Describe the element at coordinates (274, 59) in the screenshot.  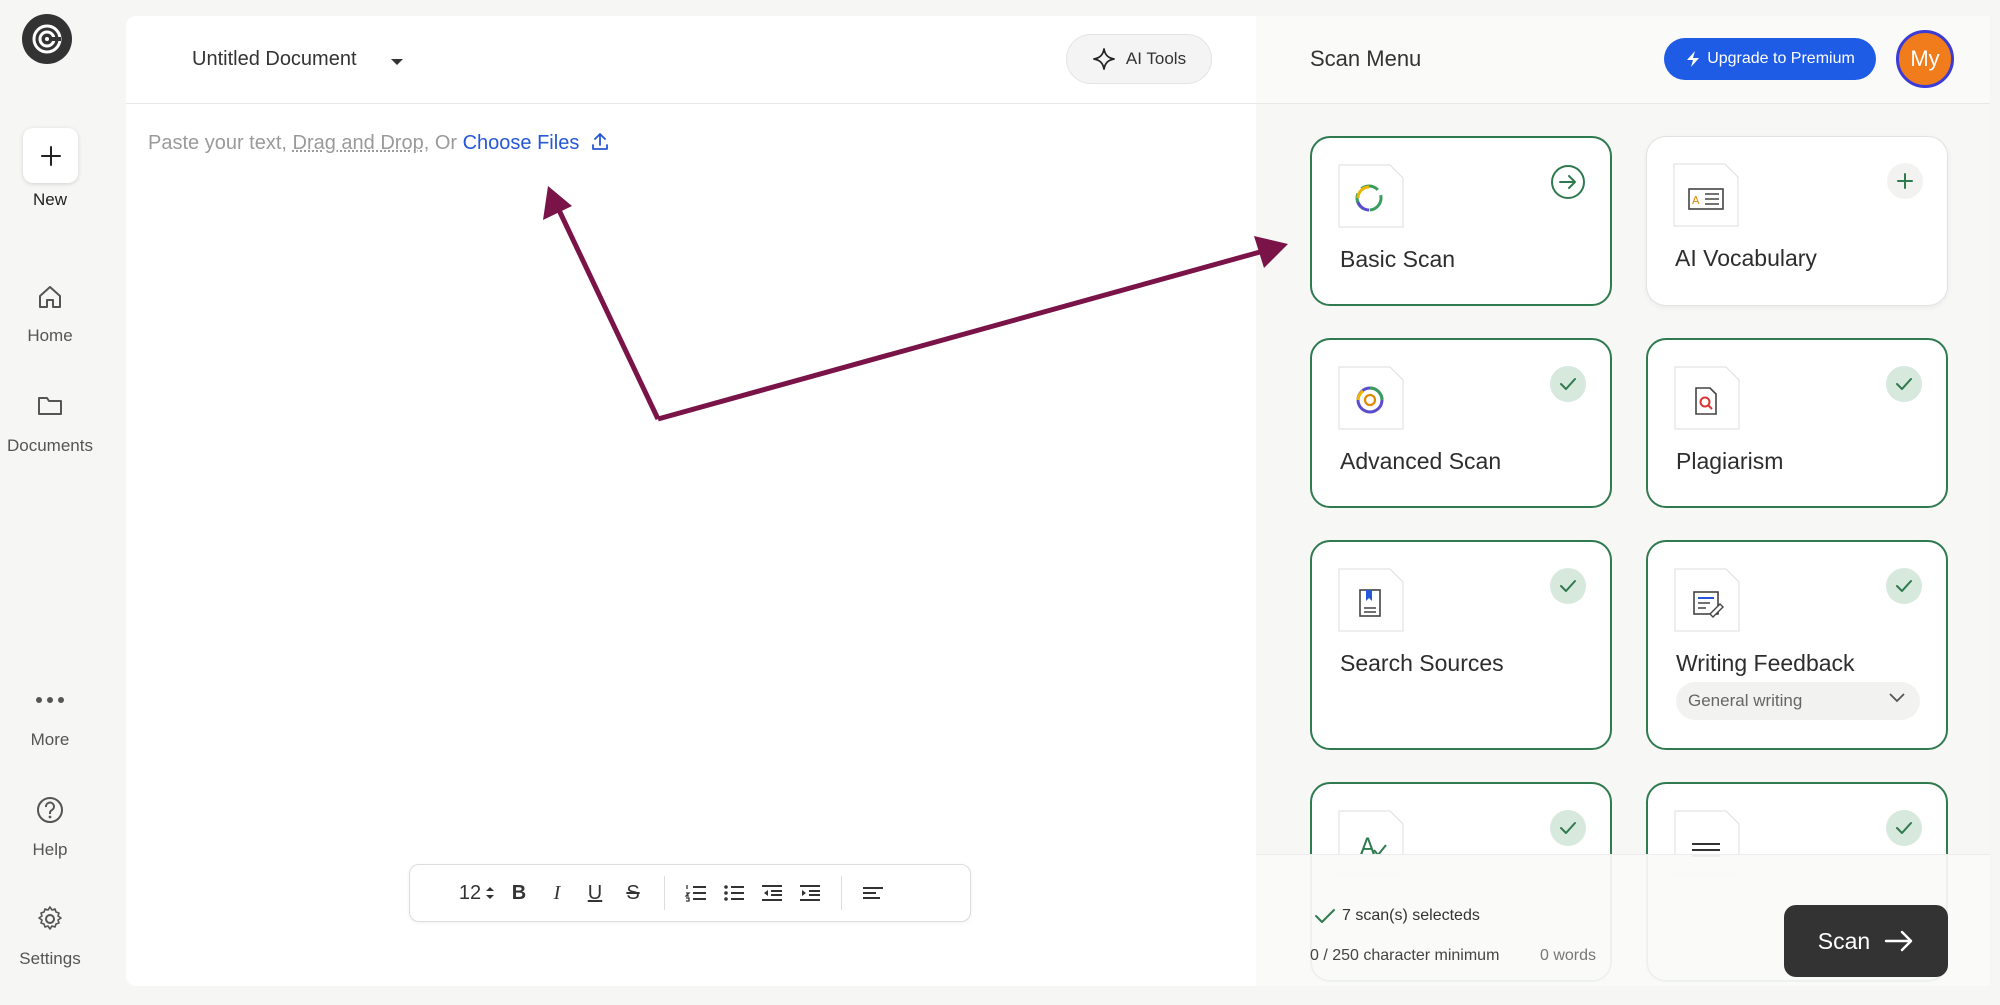
I see `document-title: Untitled Document` at that location.